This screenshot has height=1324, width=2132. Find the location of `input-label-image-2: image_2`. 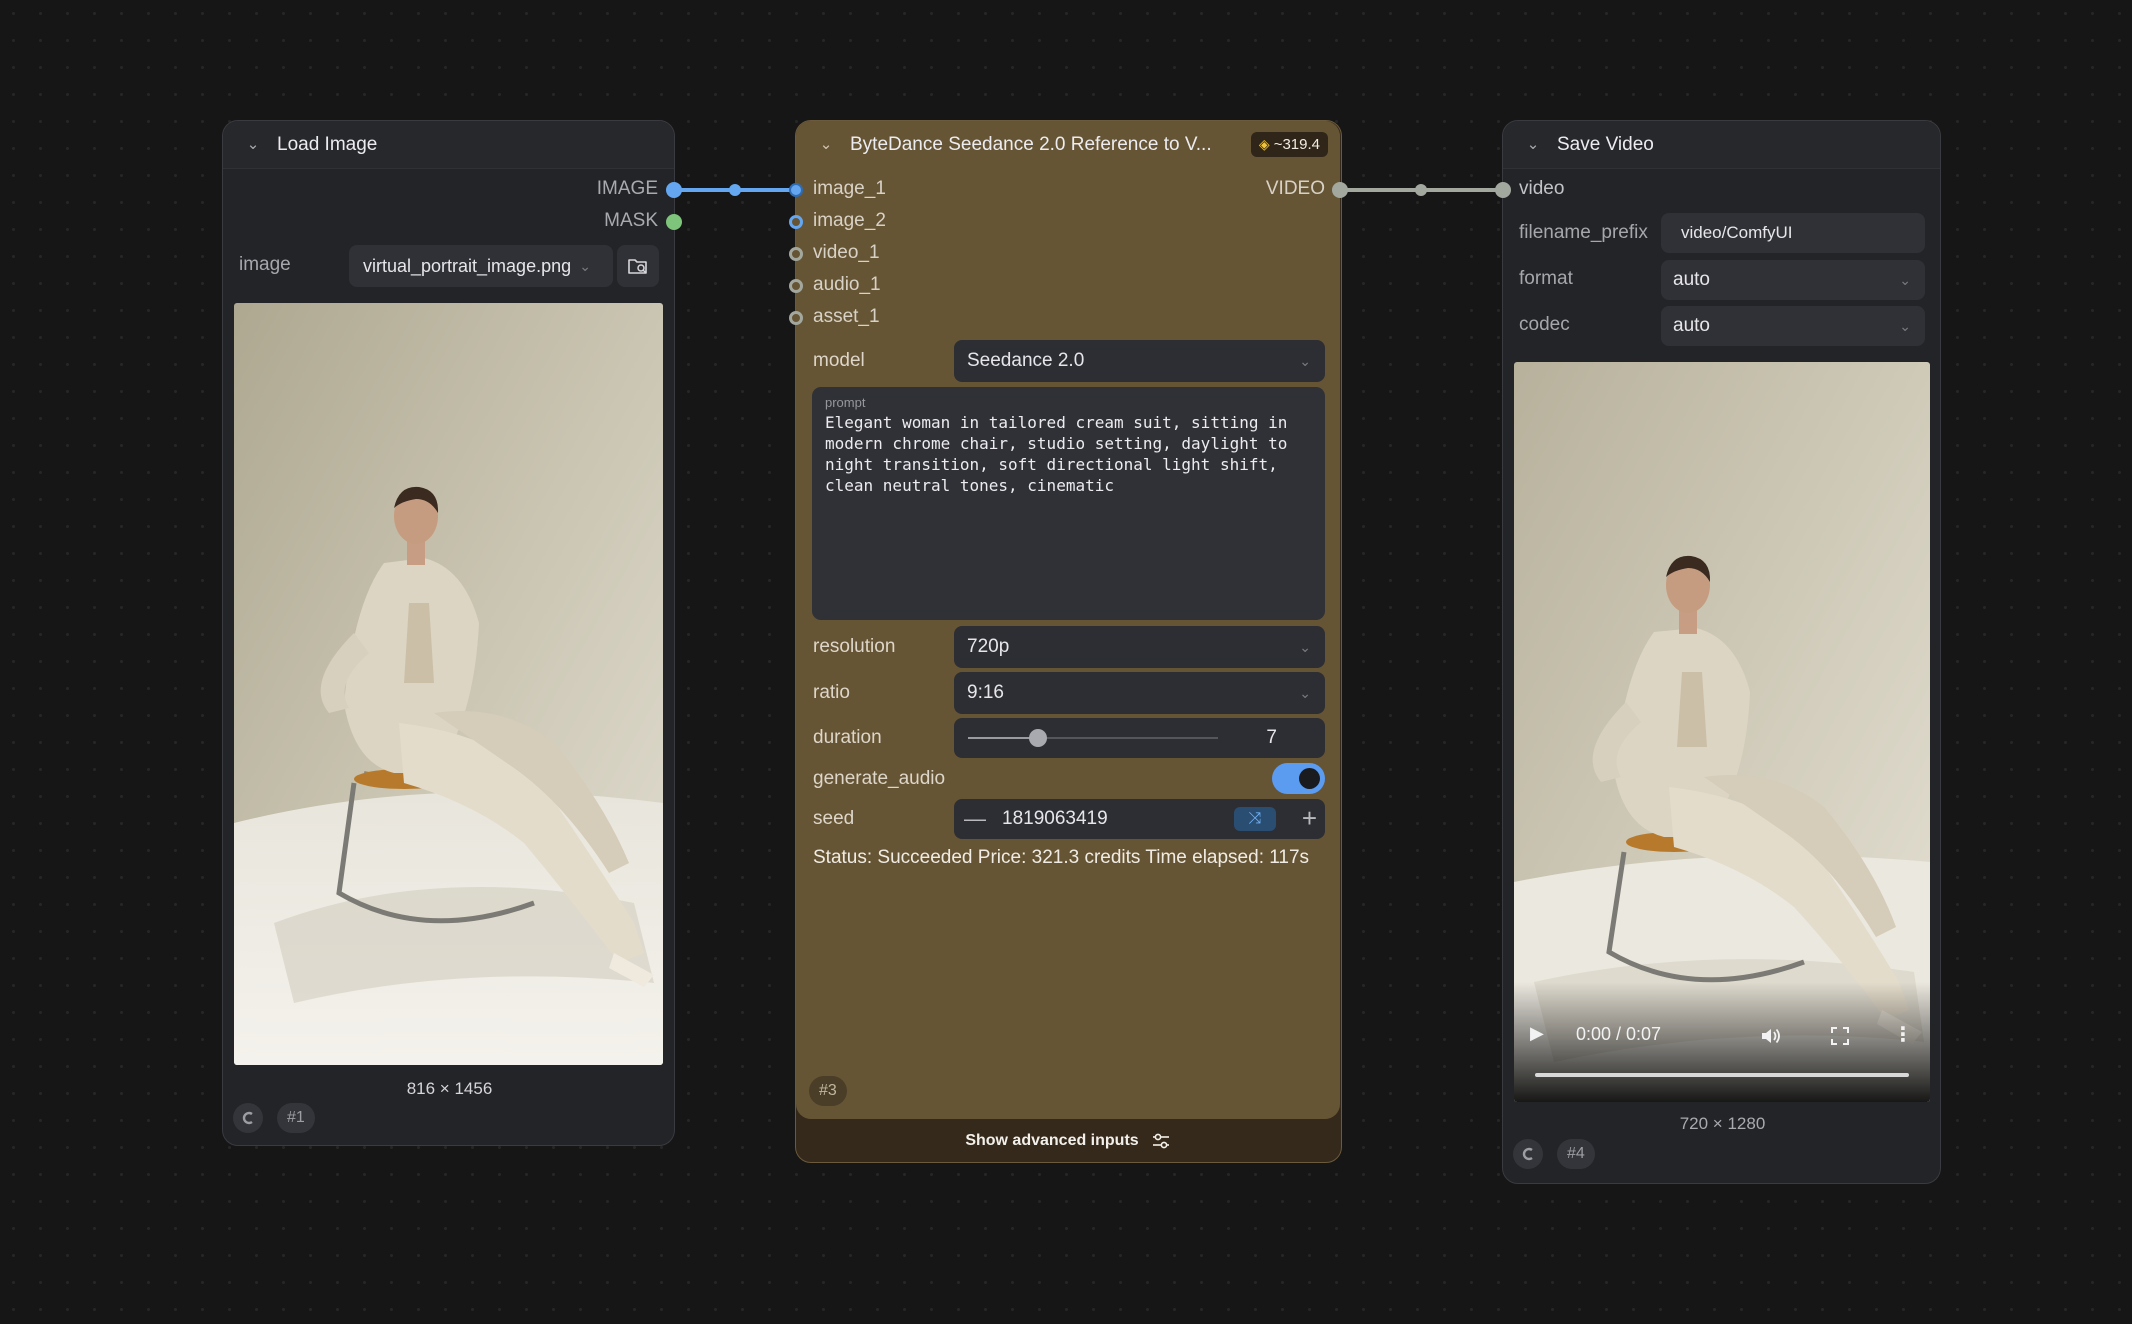

input-label-image-2: image_2 is located at coordinates (849, 220).